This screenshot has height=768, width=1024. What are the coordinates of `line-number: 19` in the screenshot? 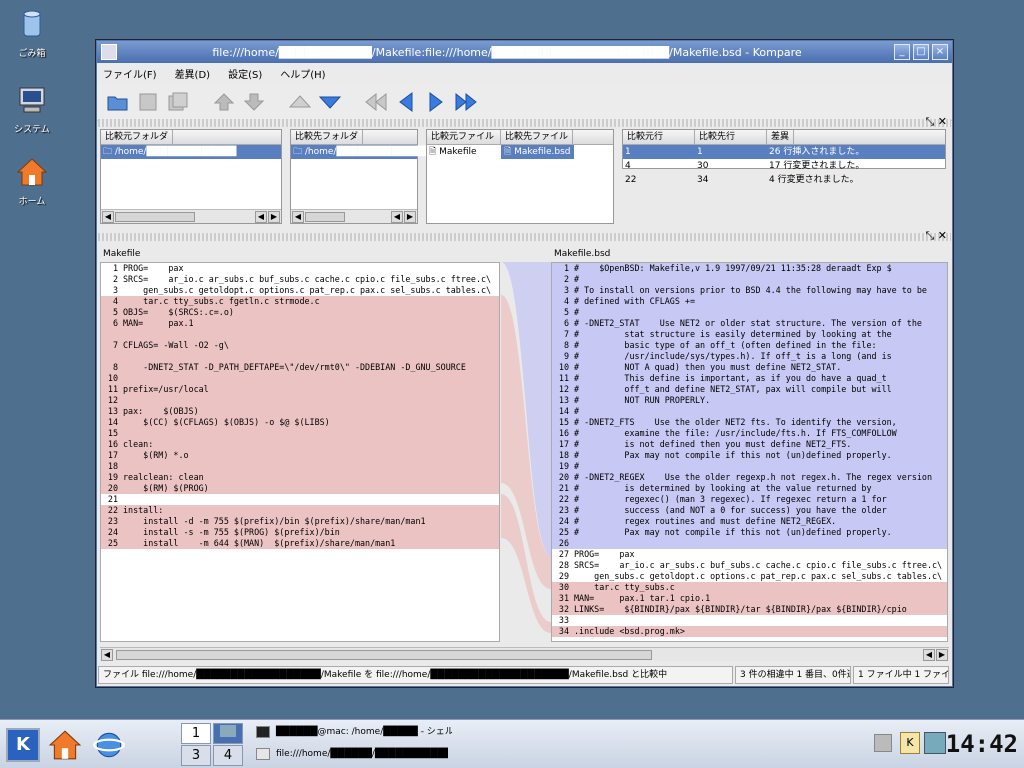 It's located at (563, 466).